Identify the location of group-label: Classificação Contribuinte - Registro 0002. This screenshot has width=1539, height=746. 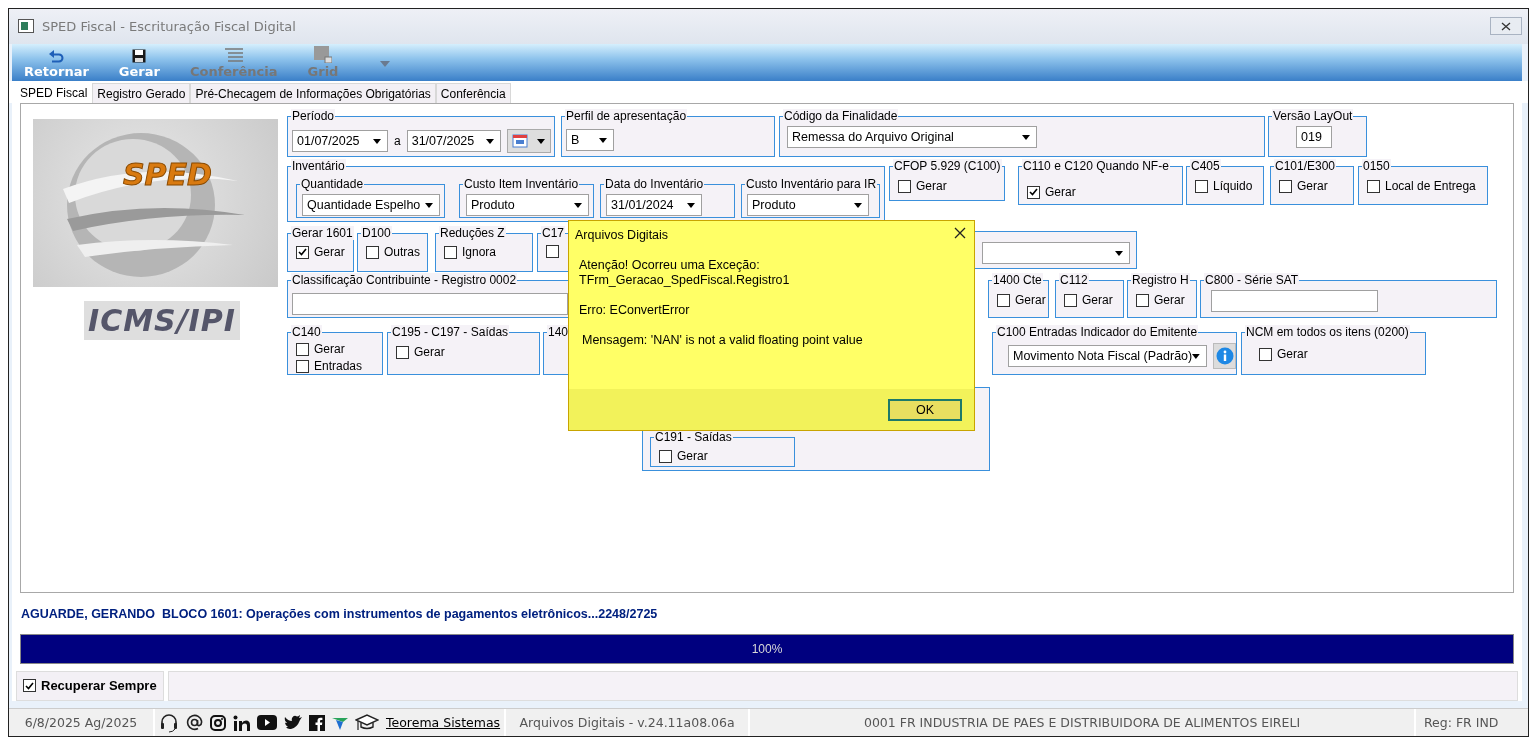
(404, 280).